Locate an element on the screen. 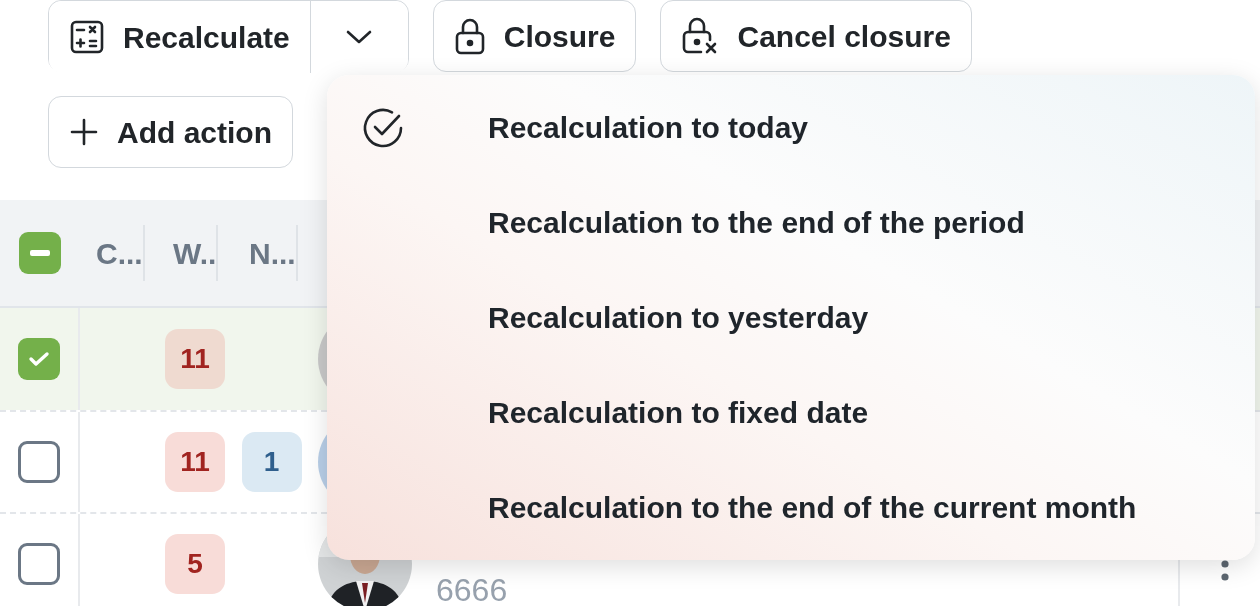 The image size is (1260, 606). minus-icon is located at coordinates (40, 253).